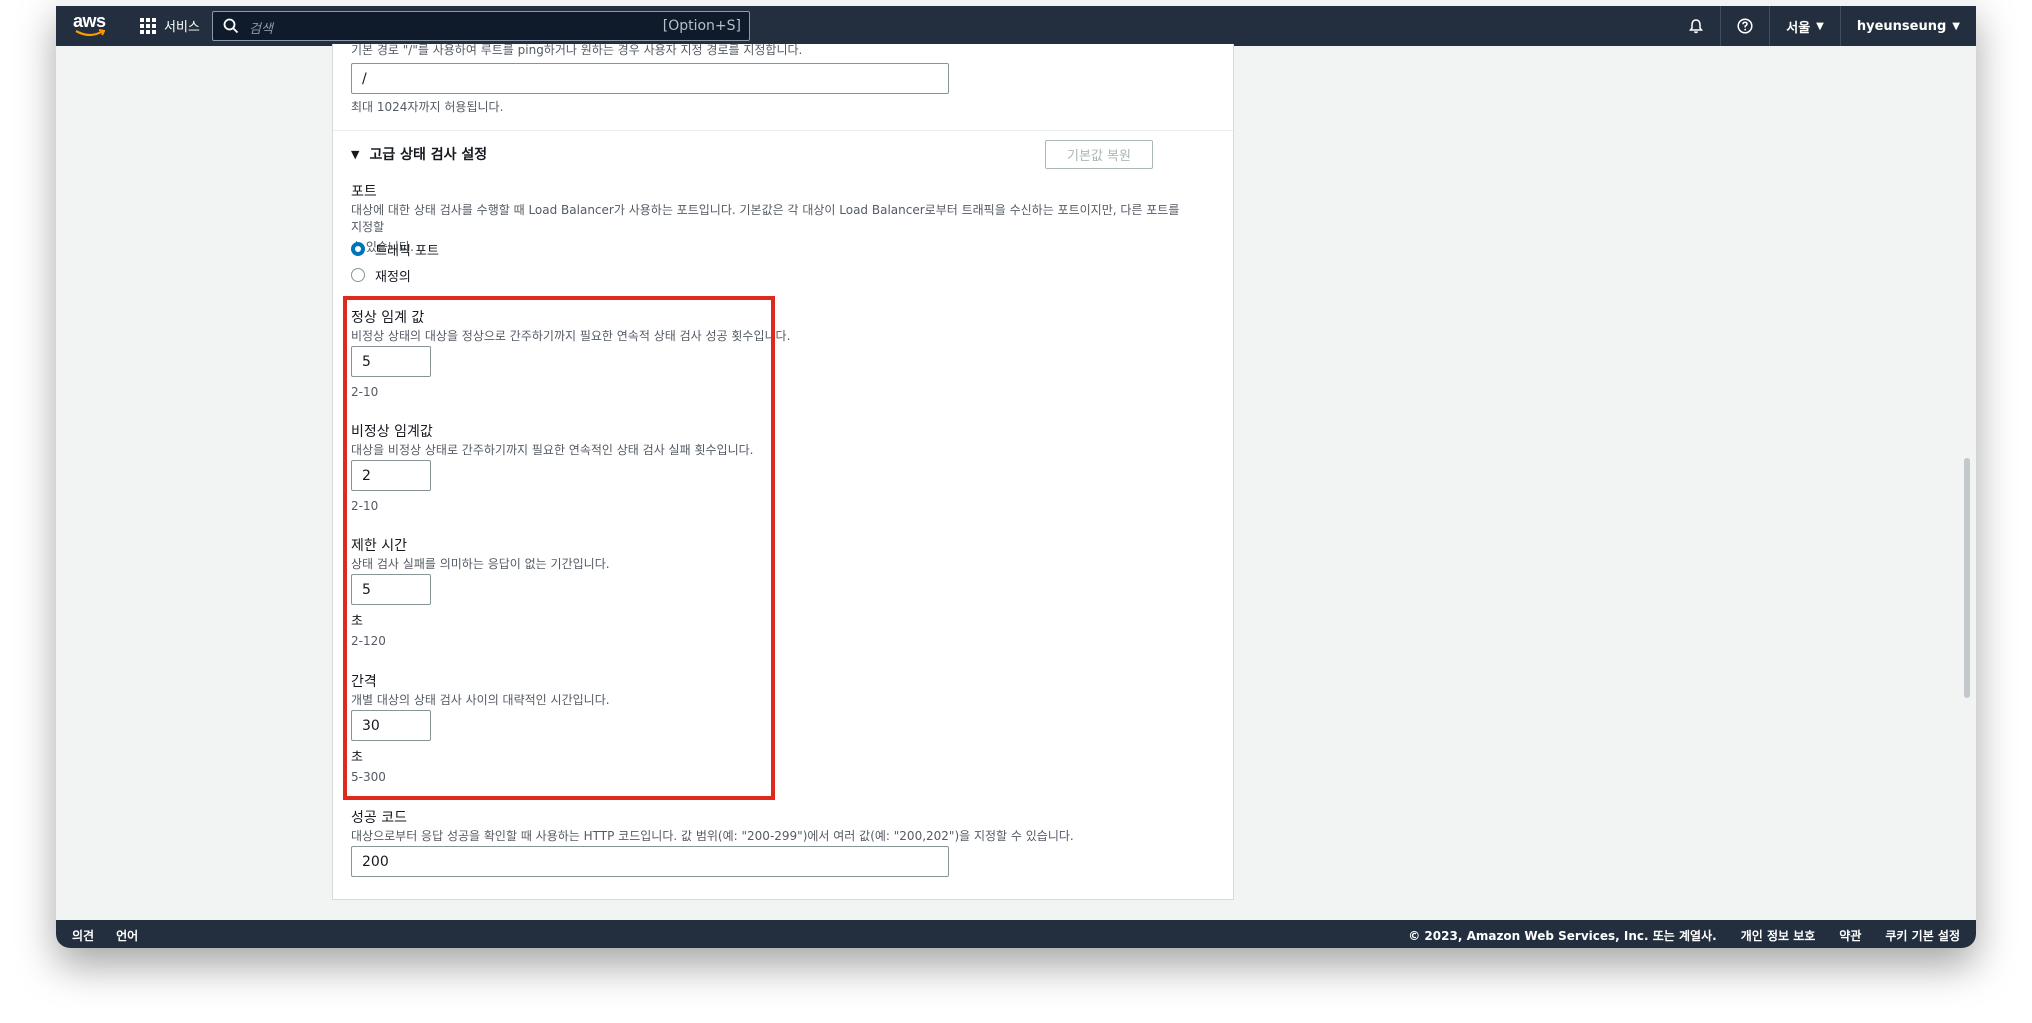 The height and width of the screenshot is (1023, 2032). Describe the element at coordinates (379, 818) in the screenshot. I see `success-codes-label: 성공 코드` at that location.